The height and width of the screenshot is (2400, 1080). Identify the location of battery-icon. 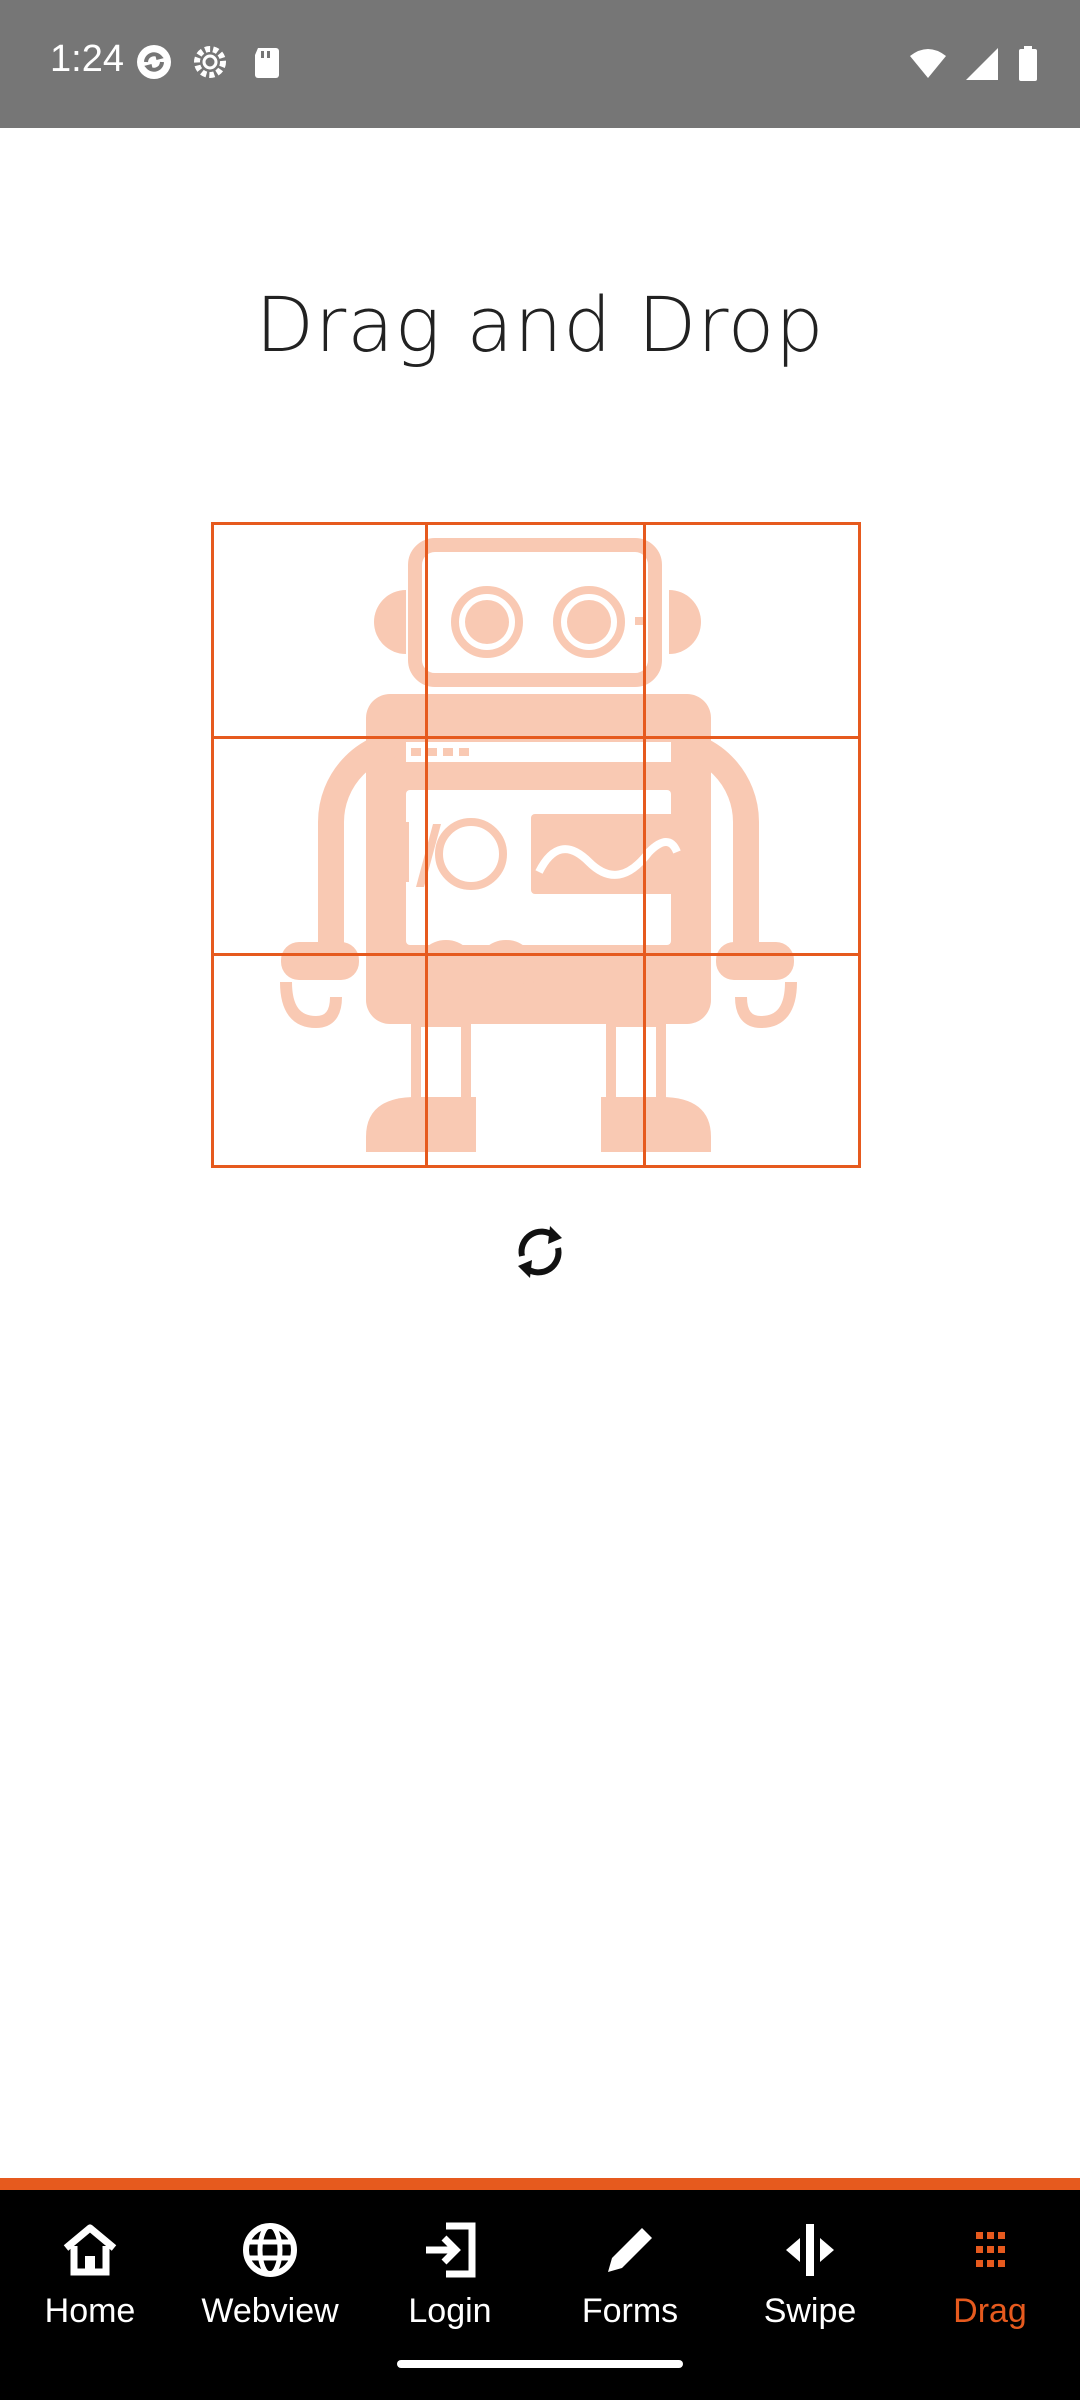
(1028, 64).